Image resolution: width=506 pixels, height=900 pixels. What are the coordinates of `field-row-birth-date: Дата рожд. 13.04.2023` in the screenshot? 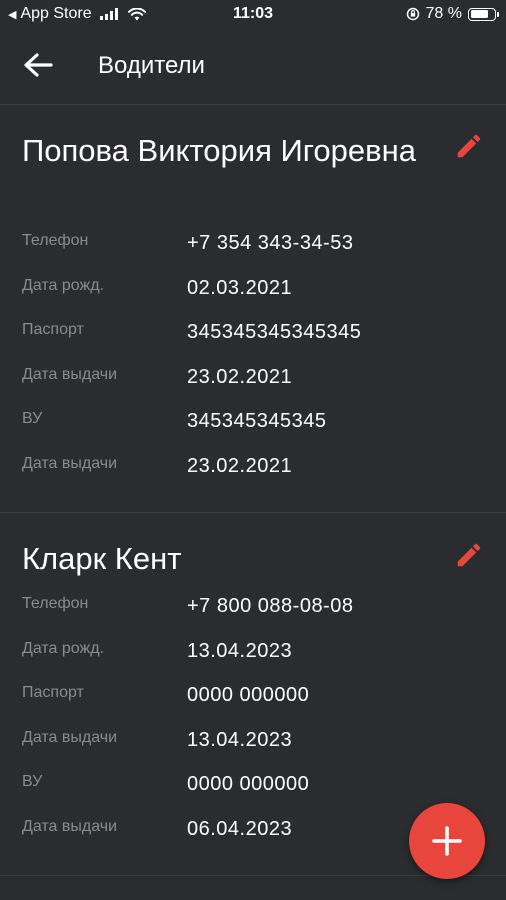 It's located at (253, 660).